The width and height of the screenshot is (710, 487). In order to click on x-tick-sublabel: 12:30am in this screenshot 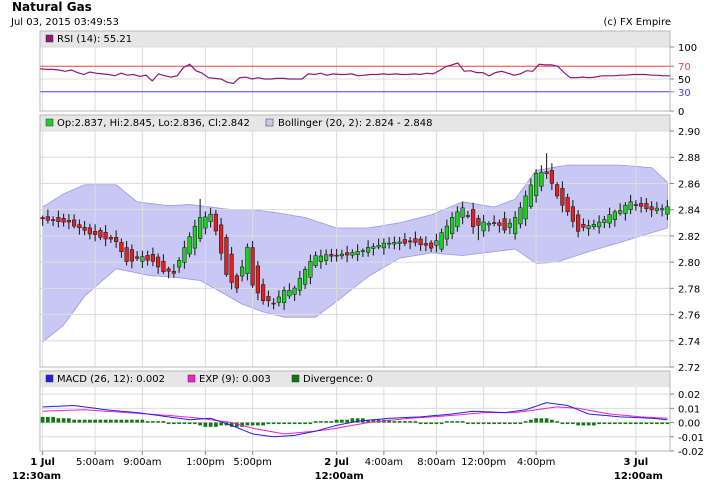, I will do `click(36, 476)`.